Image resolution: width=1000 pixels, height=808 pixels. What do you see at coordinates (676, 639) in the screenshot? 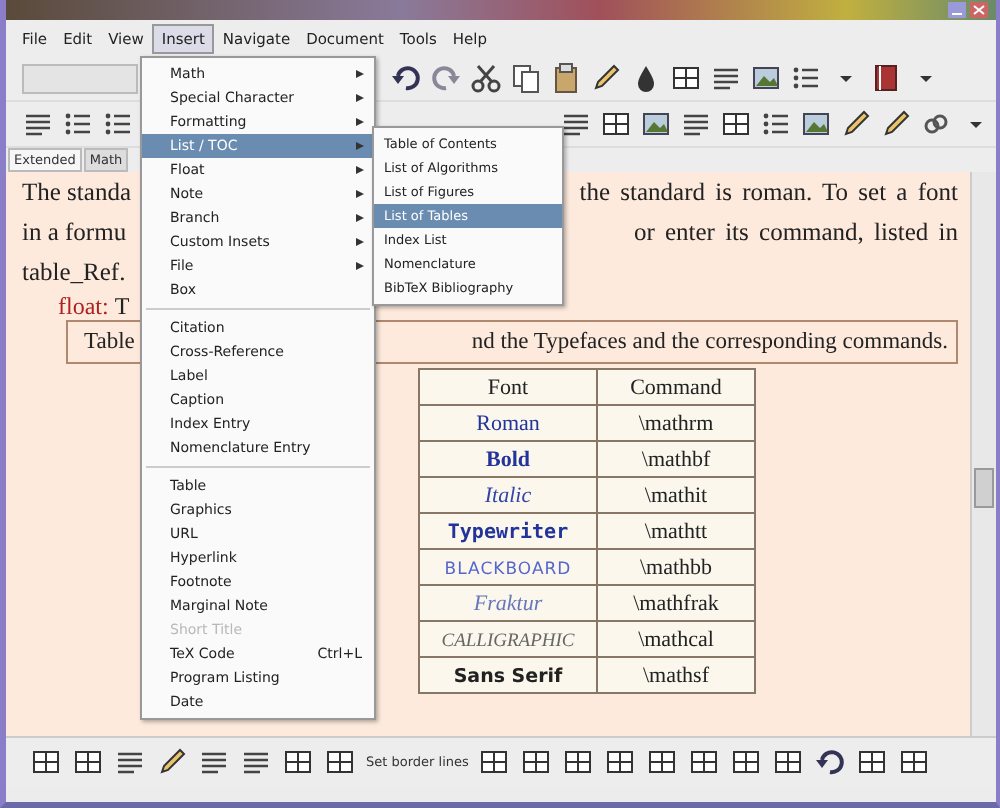
I see `table-cell: \mathcal` at bounding box center [676, 639].